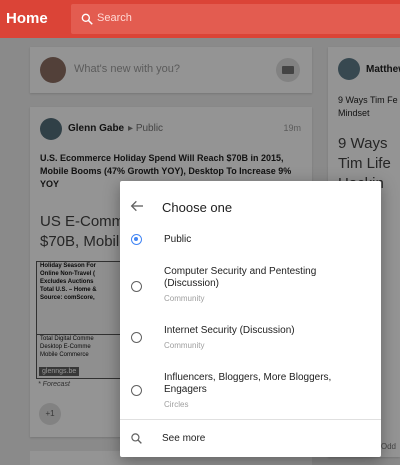  I want to click on top-app-bar: Home Search, so click(200, 19).